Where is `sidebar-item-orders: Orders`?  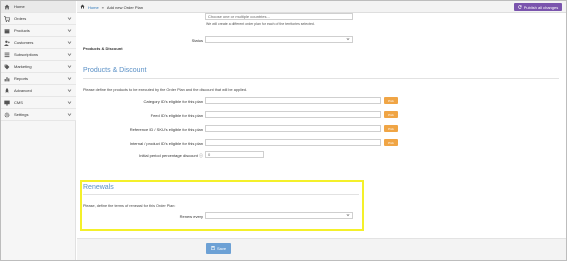
sidebar-item-orders: Orders is located at coordinates (38, 19).